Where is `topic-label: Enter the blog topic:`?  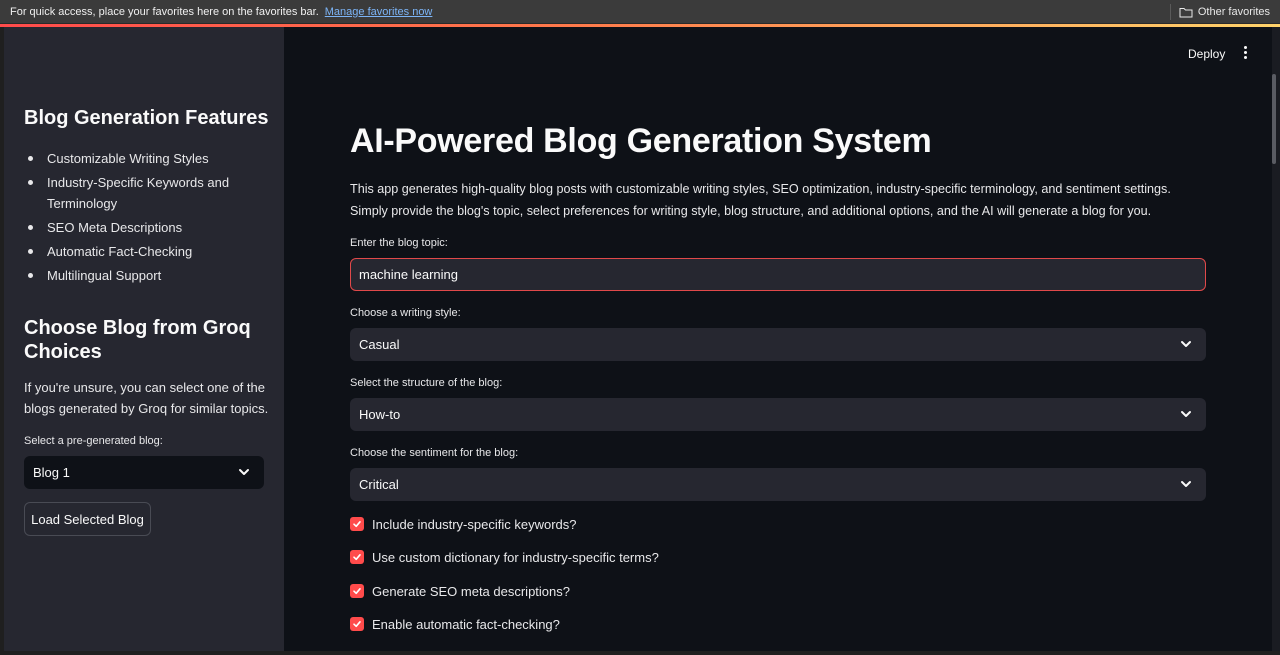 topic-label: Enter the blog topic: is located at coordinates (399, 243).